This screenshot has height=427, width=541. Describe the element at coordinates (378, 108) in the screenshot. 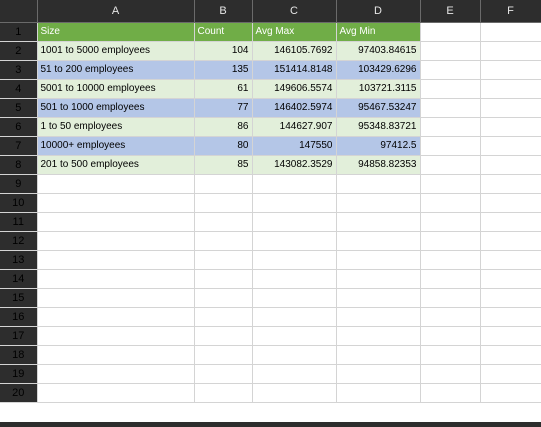

I see `cell-avg-min: 95467.53247` at that location.